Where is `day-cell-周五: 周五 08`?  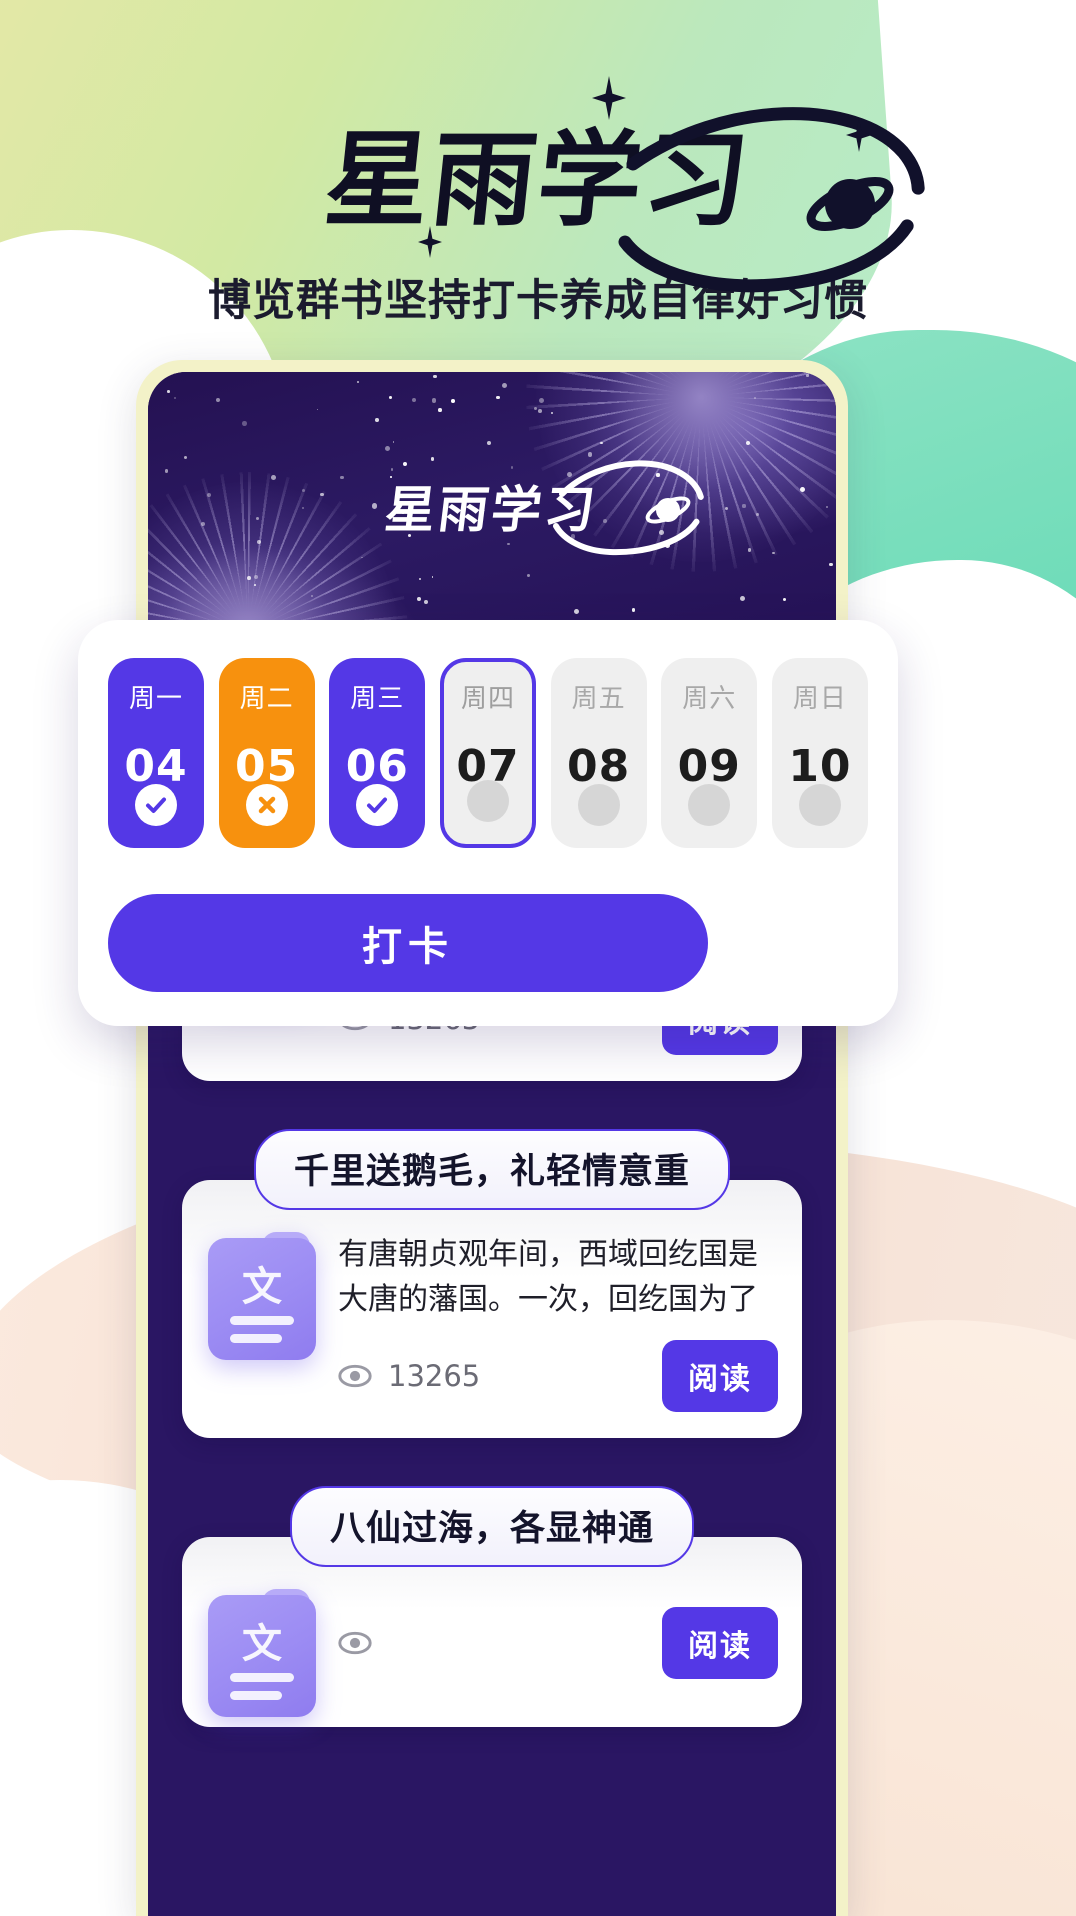 day-cell-周五: 周五 08 is located at coordinates (598, 753).